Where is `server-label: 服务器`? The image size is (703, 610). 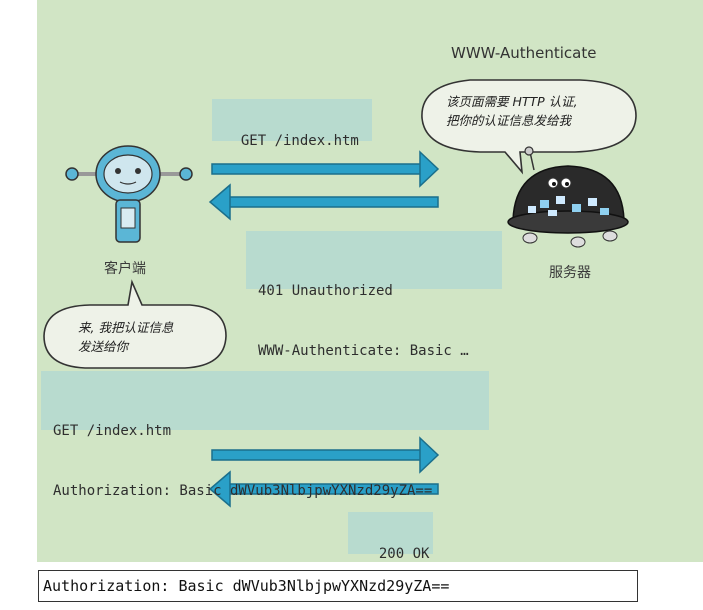
server-label: 服务器 is located at coordinates (570, 273).